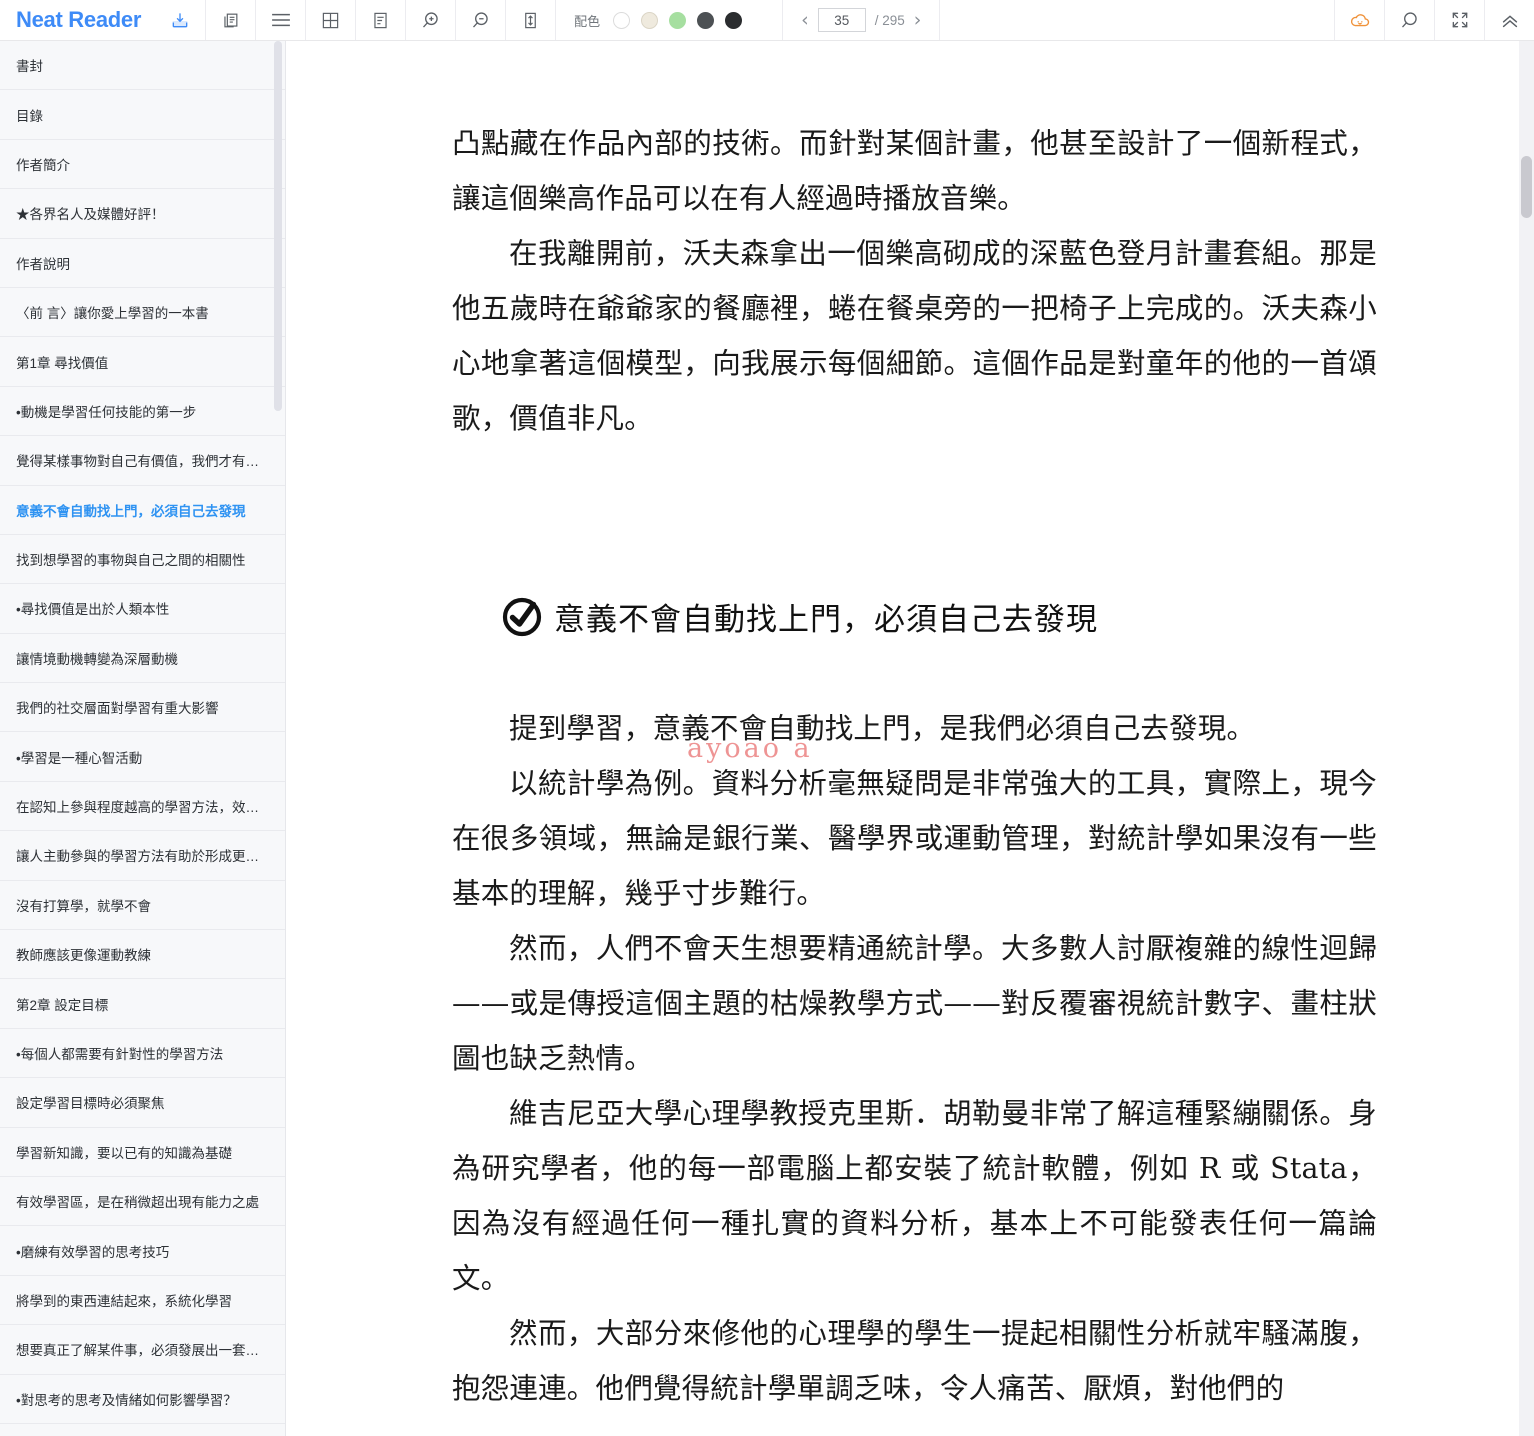 Image resolution: width=1534 pixels, height=1436 pixels. I want to click on sidebar-item-17: 沒有打算學，就學不會, so click(142, 906).